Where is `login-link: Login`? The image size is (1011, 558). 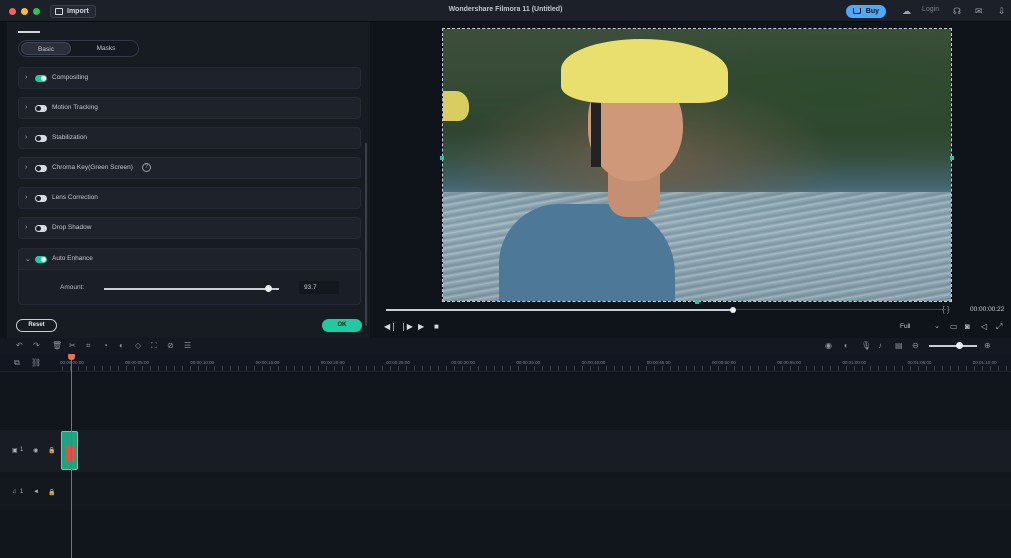 login-link: Login is located at coordinates (930, 9).